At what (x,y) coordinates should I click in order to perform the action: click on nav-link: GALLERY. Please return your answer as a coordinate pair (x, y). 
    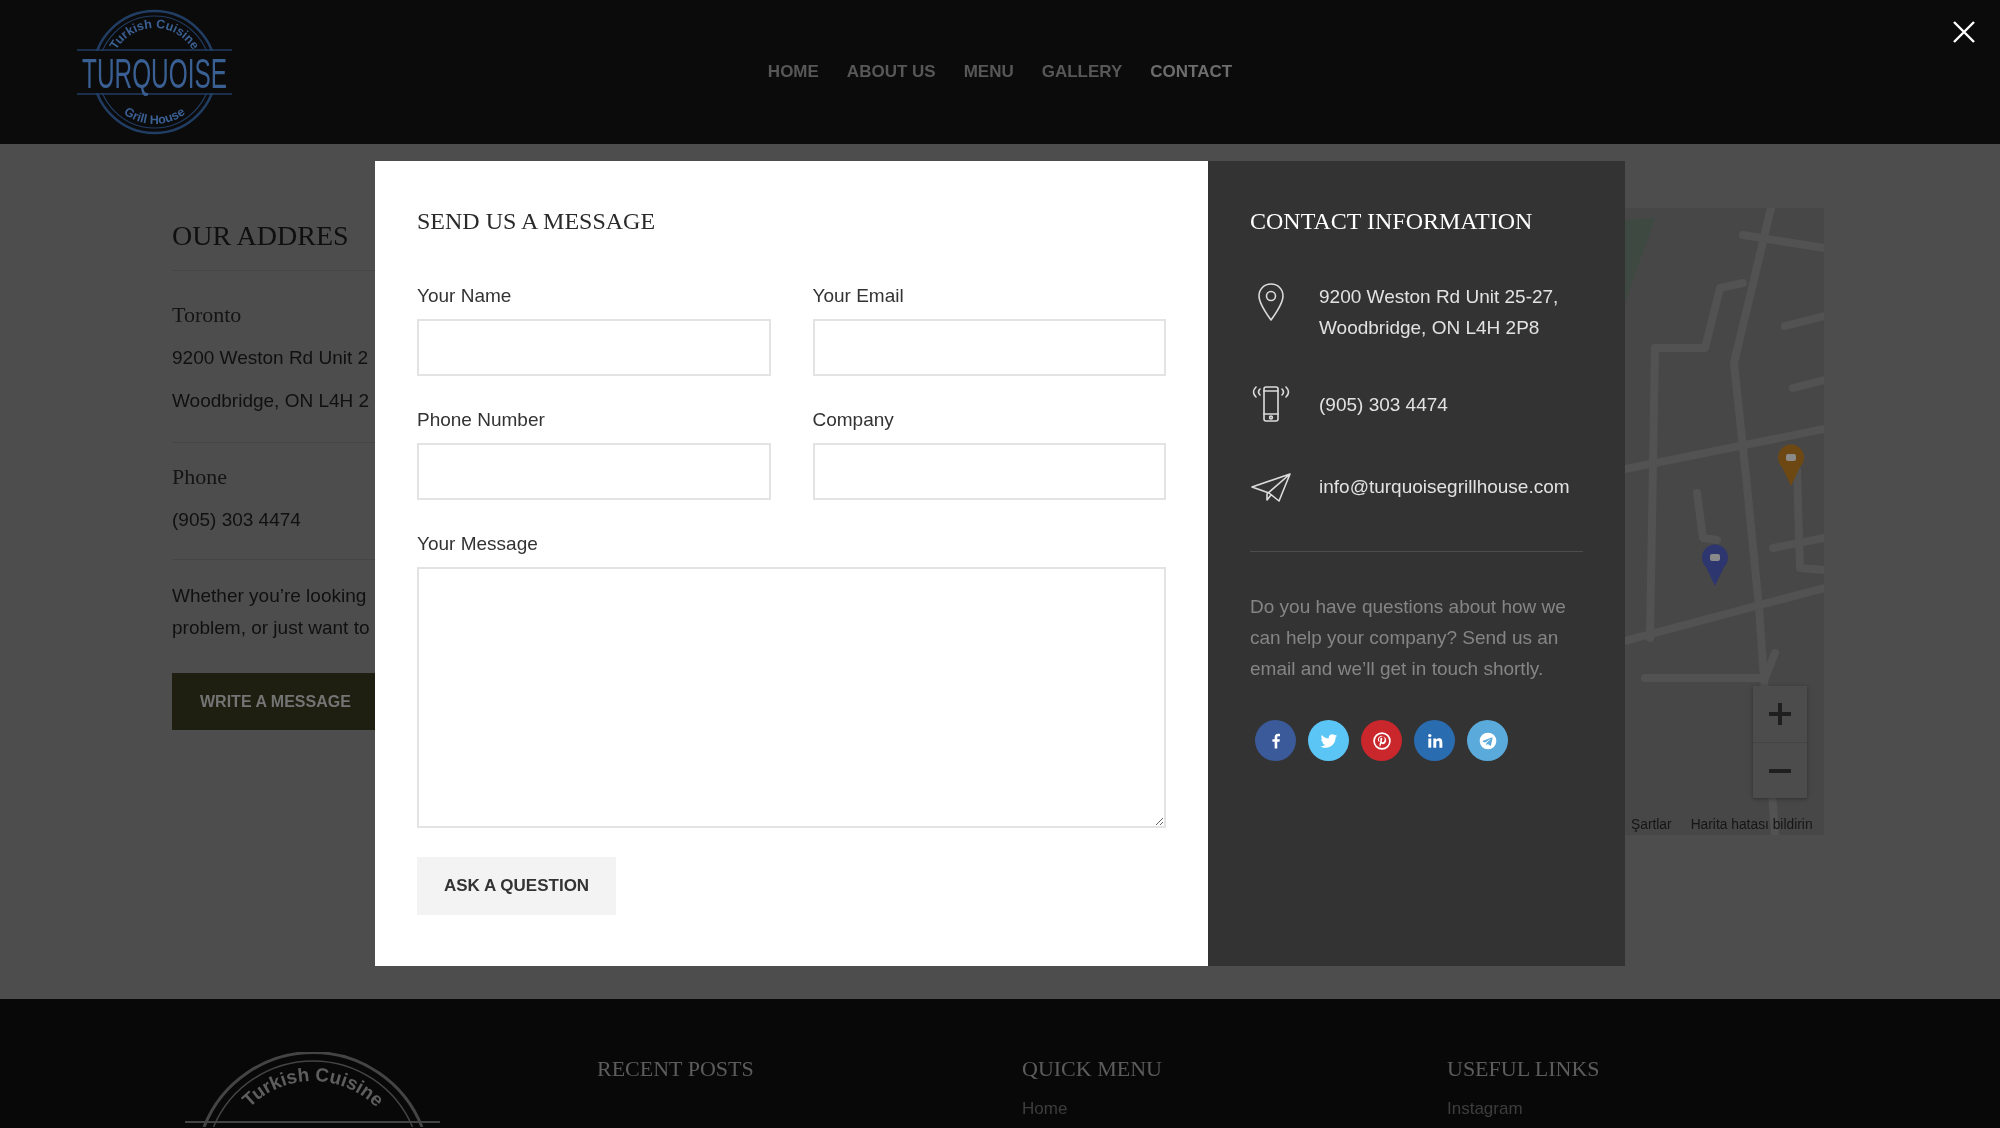
    Looking at the image, I should click on (1082, 72).